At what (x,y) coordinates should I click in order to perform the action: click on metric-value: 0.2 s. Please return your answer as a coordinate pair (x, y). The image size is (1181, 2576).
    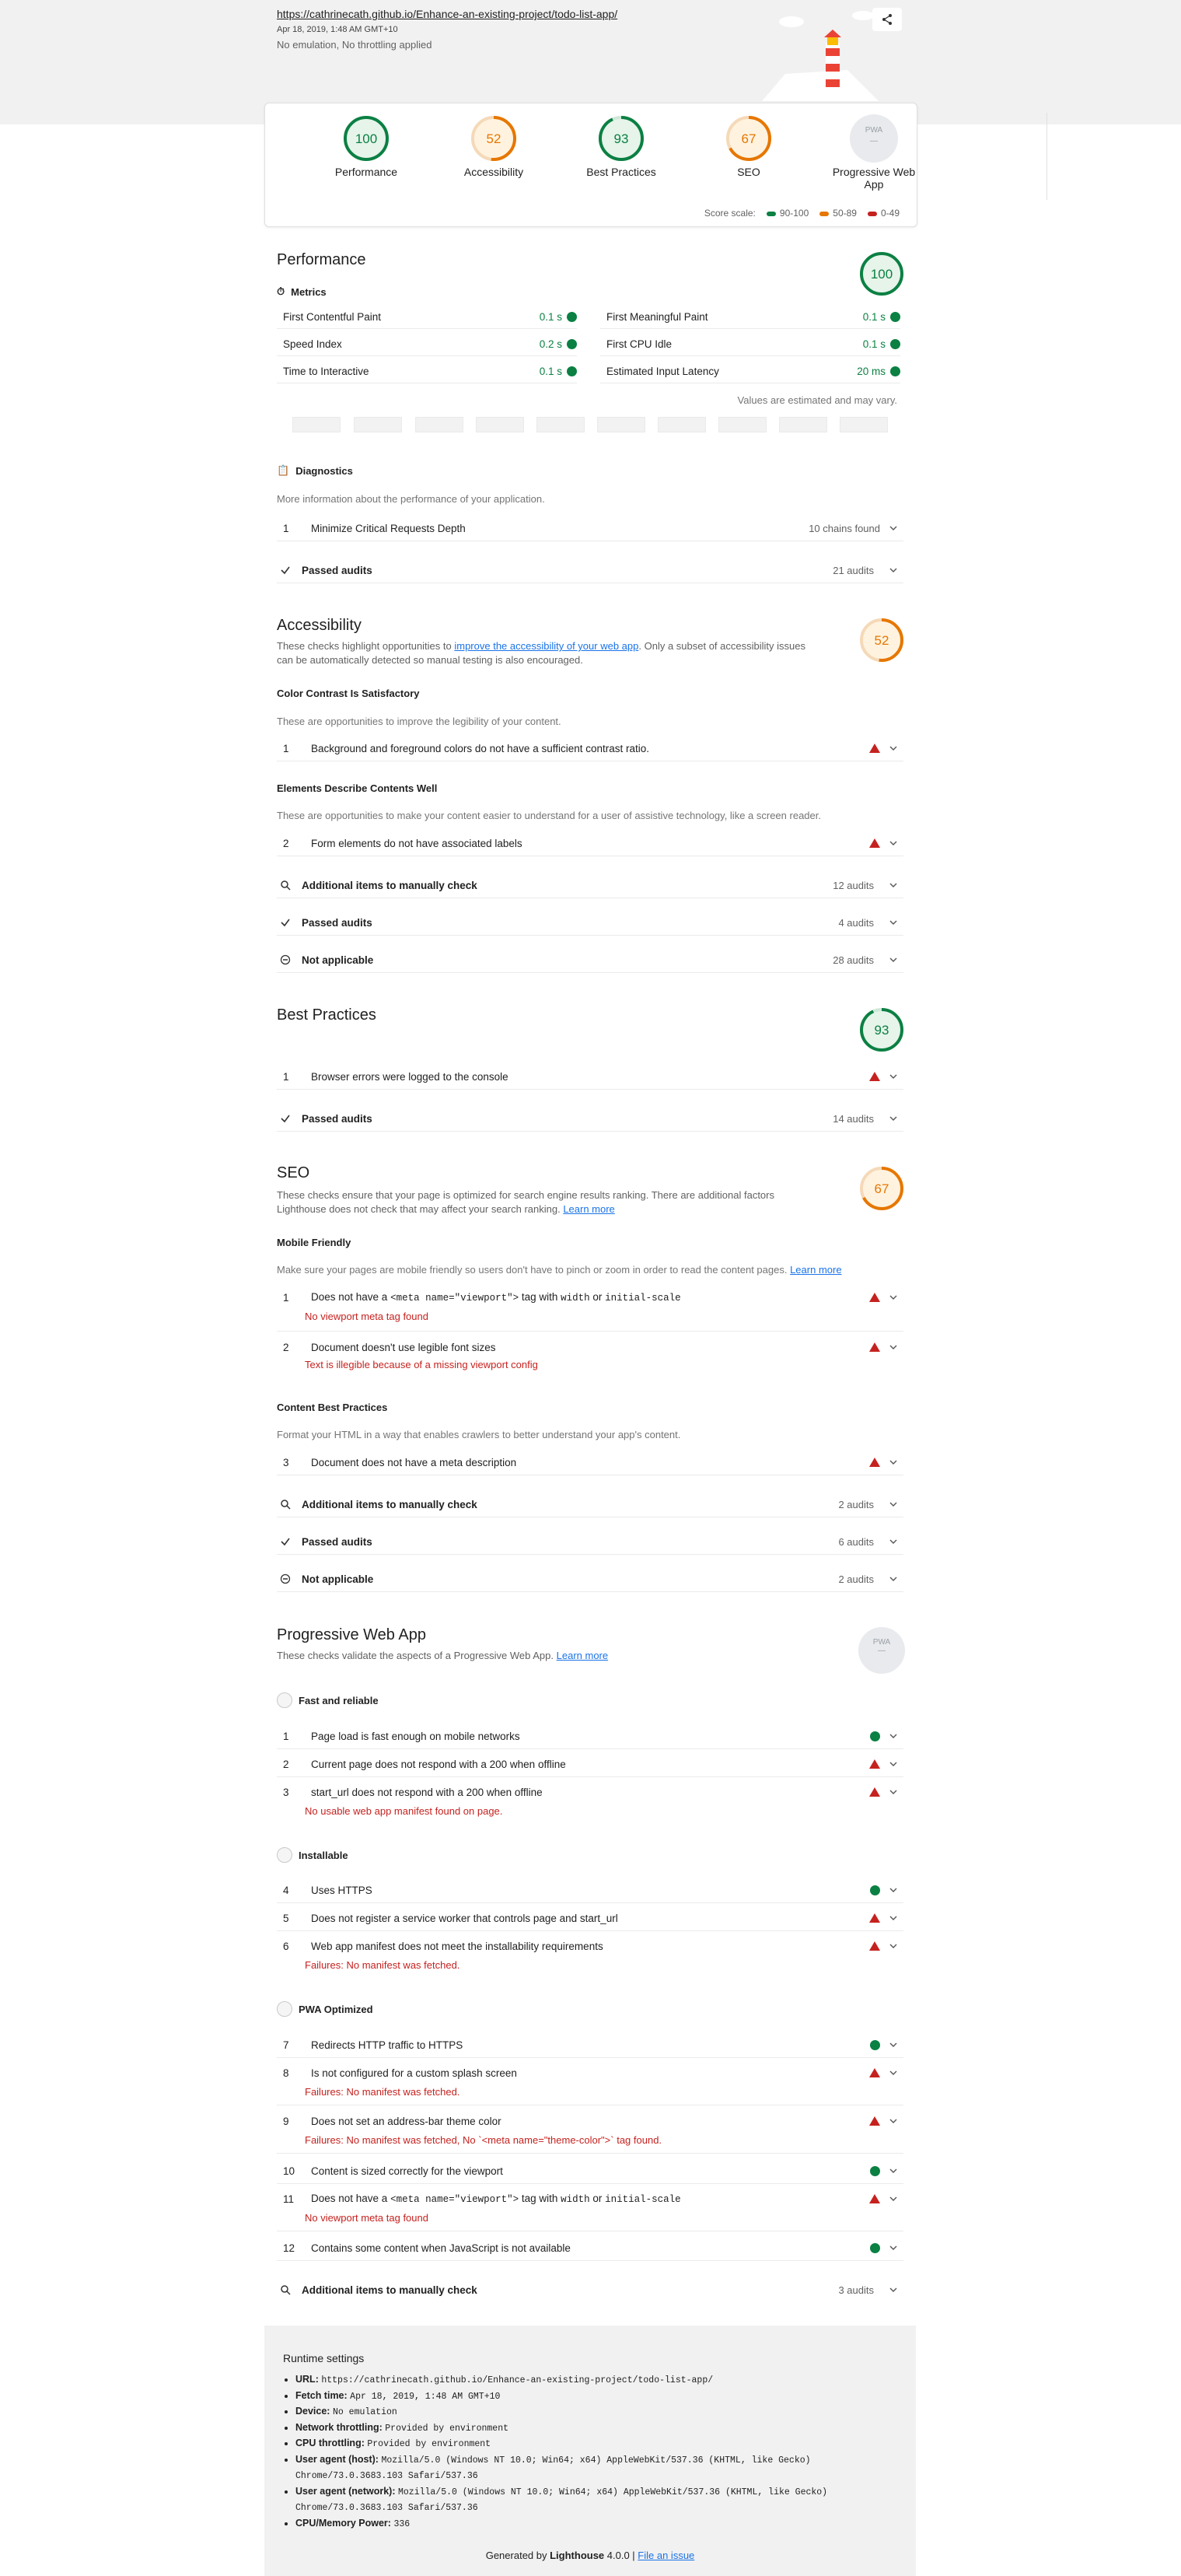
    Looking at the image, I should click on (550, 344).